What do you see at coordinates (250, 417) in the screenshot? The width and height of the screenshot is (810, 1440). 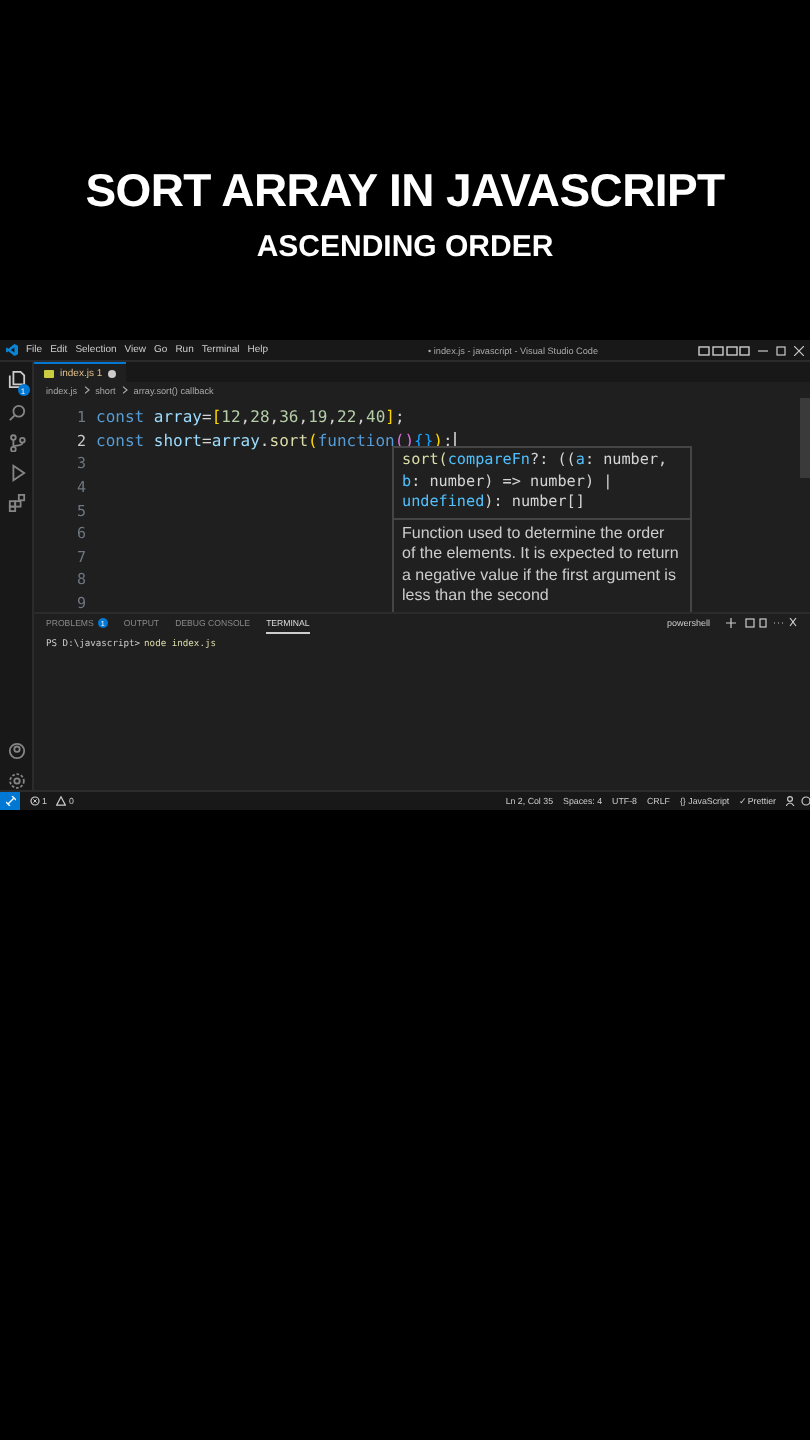 I see `code-line: const array=[12,28,36,19,22,40];` at bounding box center [250, 417].